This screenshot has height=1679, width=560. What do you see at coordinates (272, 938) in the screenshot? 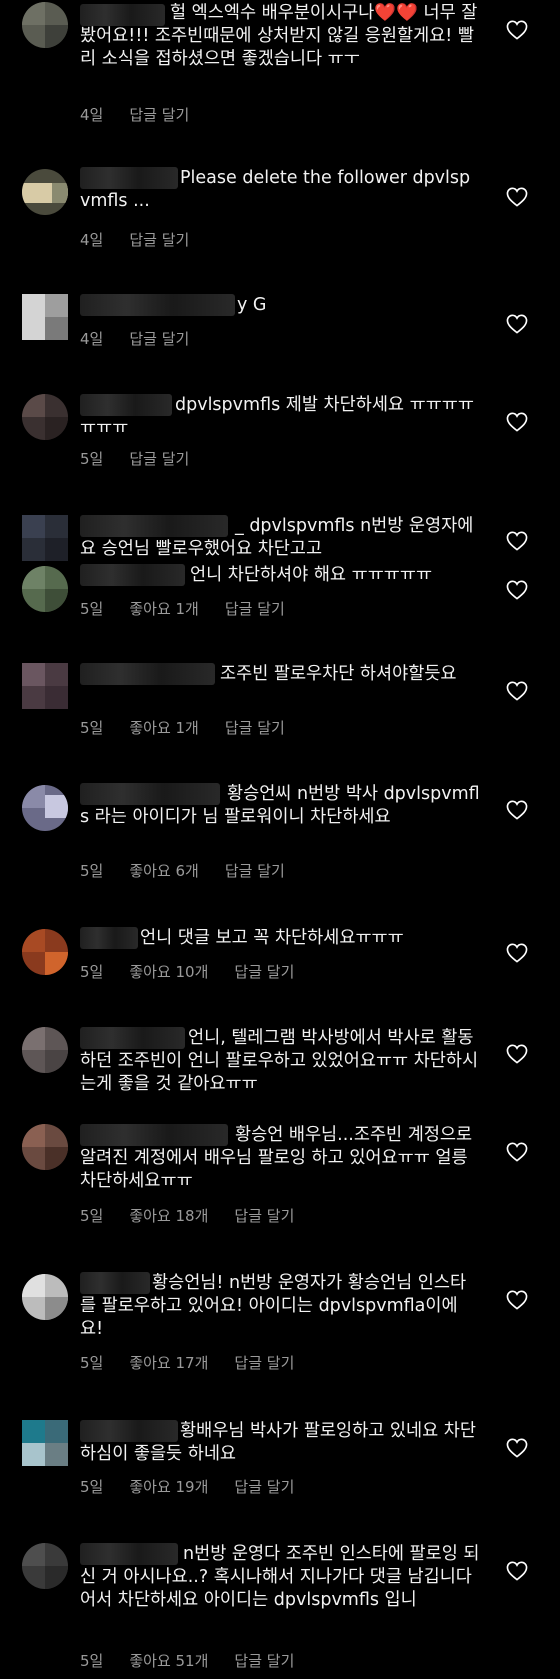
I see `comment-text: 언니 댓글 보고 꼭 차단하세요ㅠㅠㅠ` at bounding box center [272, 938].